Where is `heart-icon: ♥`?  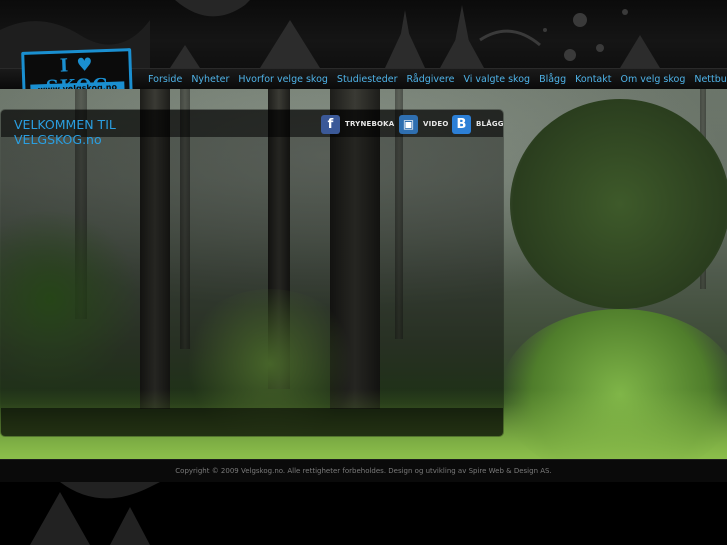 heart-icon: ♥ is located at coordinates (85, 65).